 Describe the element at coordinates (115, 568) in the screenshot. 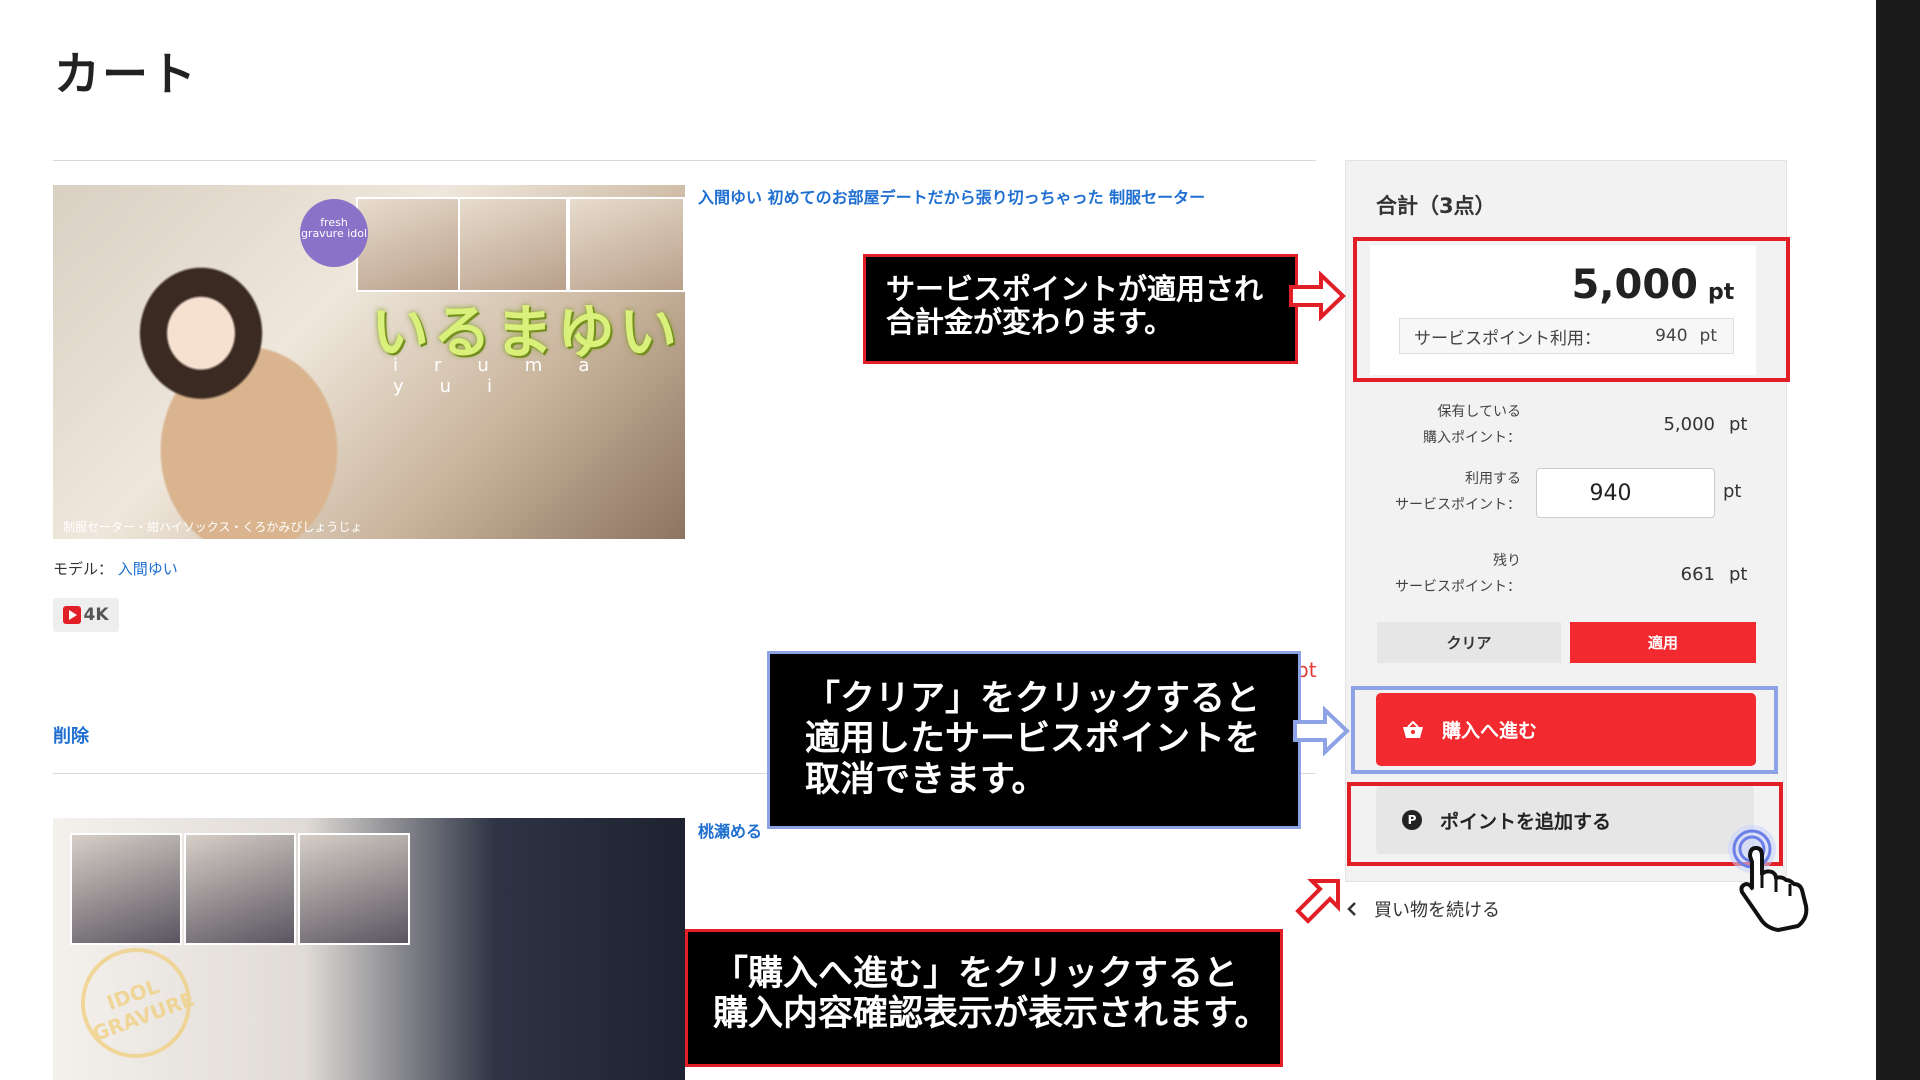

I see `model-row: モデル： 入間ゆい` at that location.